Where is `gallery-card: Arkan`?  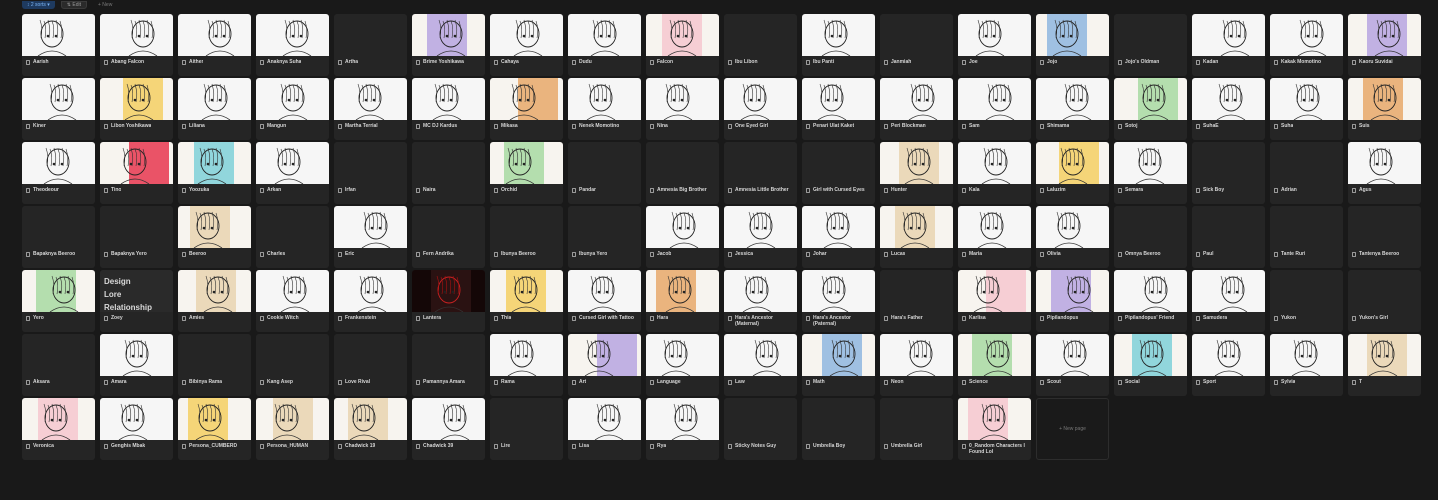
gallery-card: Arkan is located at coordinates (292, 173).